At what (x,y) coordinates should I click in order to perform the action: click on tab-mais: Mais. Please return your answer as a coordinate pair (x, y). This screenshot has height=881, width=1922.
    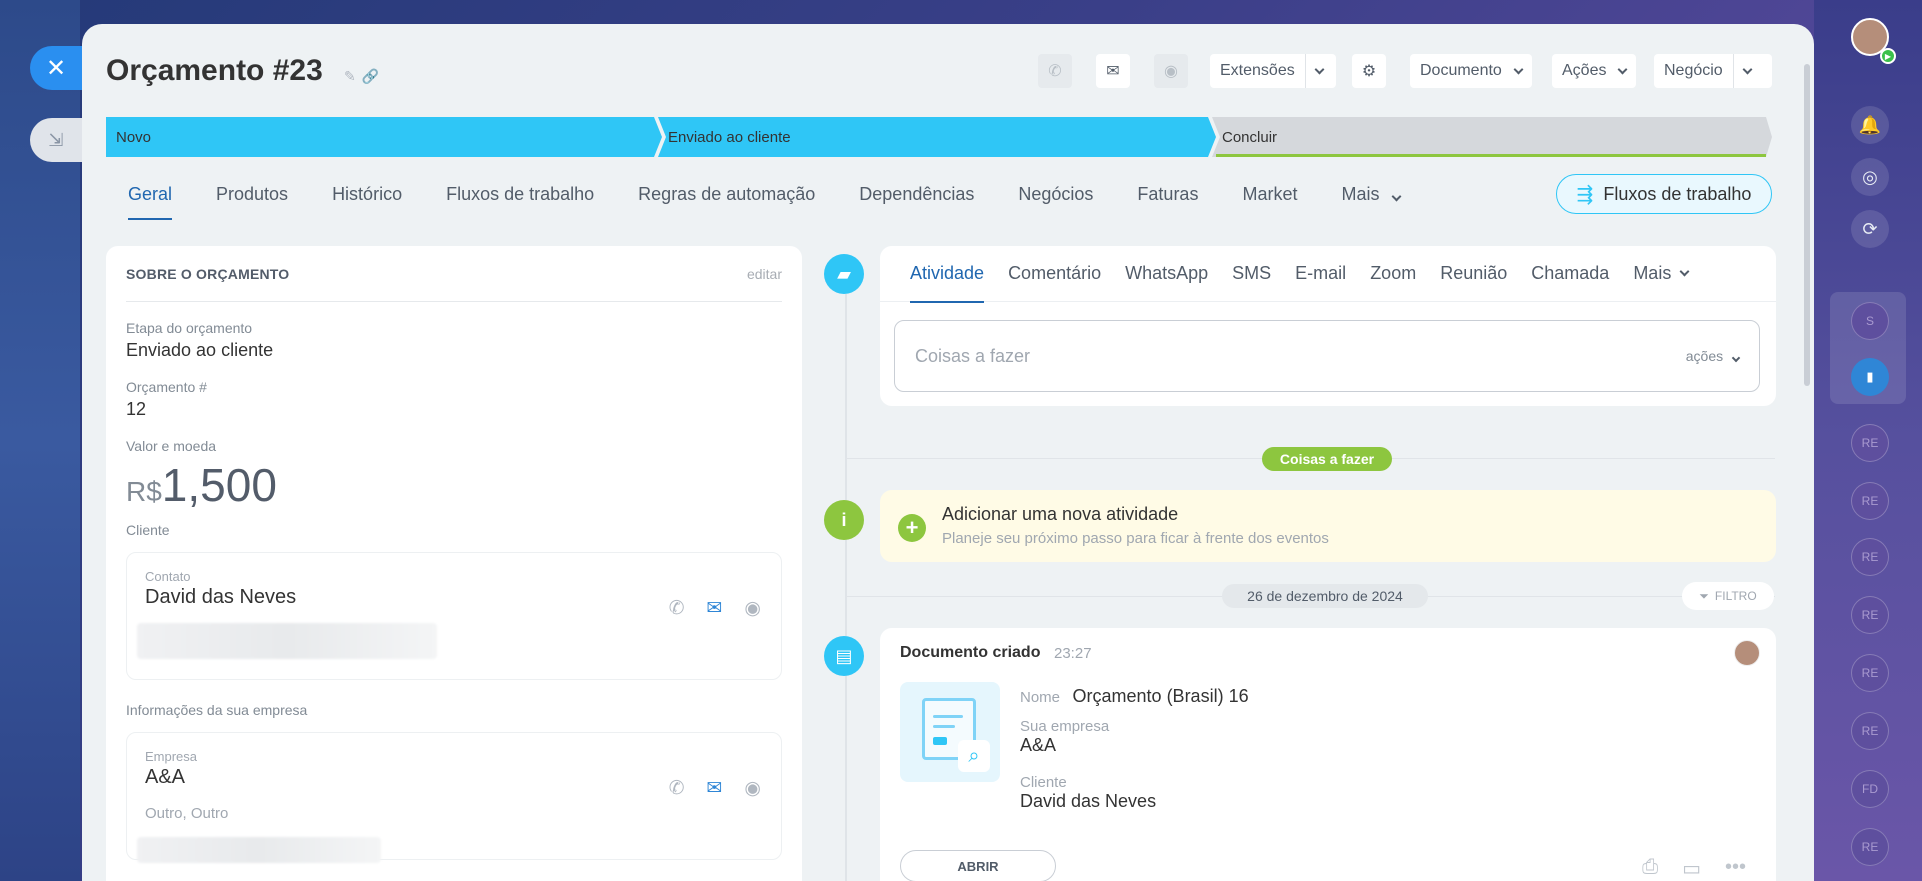
    Looking at the image, I should click on (1371, 200).